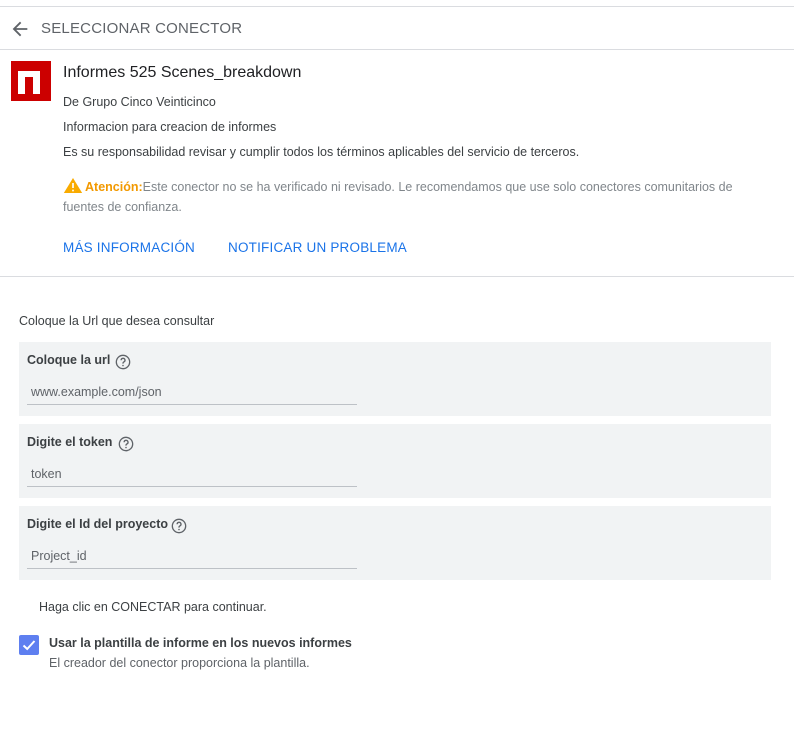 This screenshot has width=794, height=739. What do you see at coordinates (395, 379) in the screenshot?
I see `url-field-group: Coloque la url` at bounding box center [395, 379].